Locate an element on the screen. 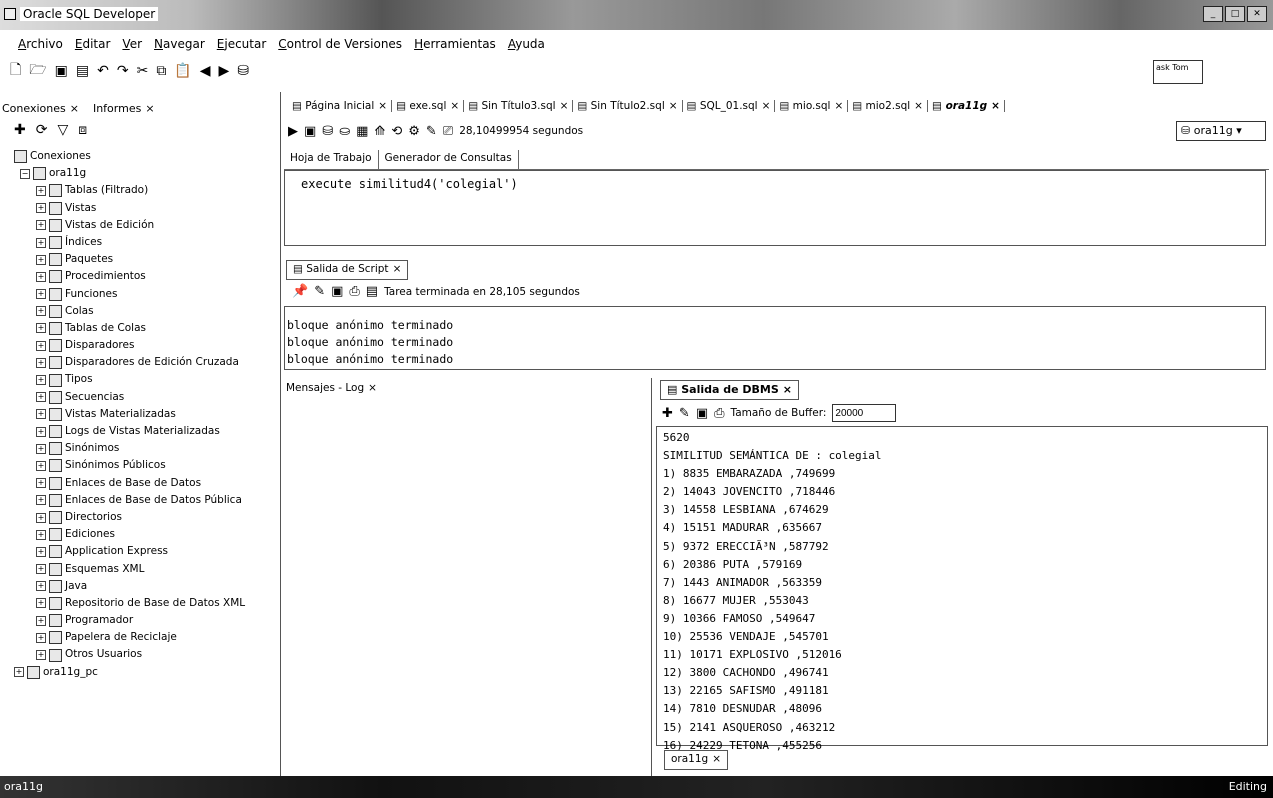 This screenshot has height=798, width=1273. export-icon: ▤ is located at coordinates (372, 291).